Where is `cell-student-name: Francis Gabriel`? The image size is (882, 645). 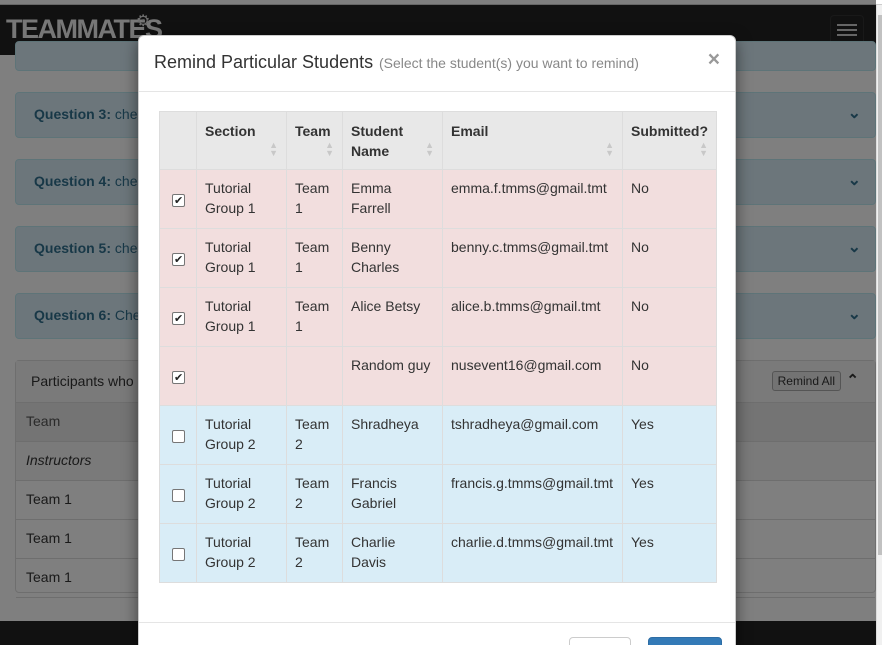
cell-student-name: Francis Gabriel is located at coordinates (392, 494).